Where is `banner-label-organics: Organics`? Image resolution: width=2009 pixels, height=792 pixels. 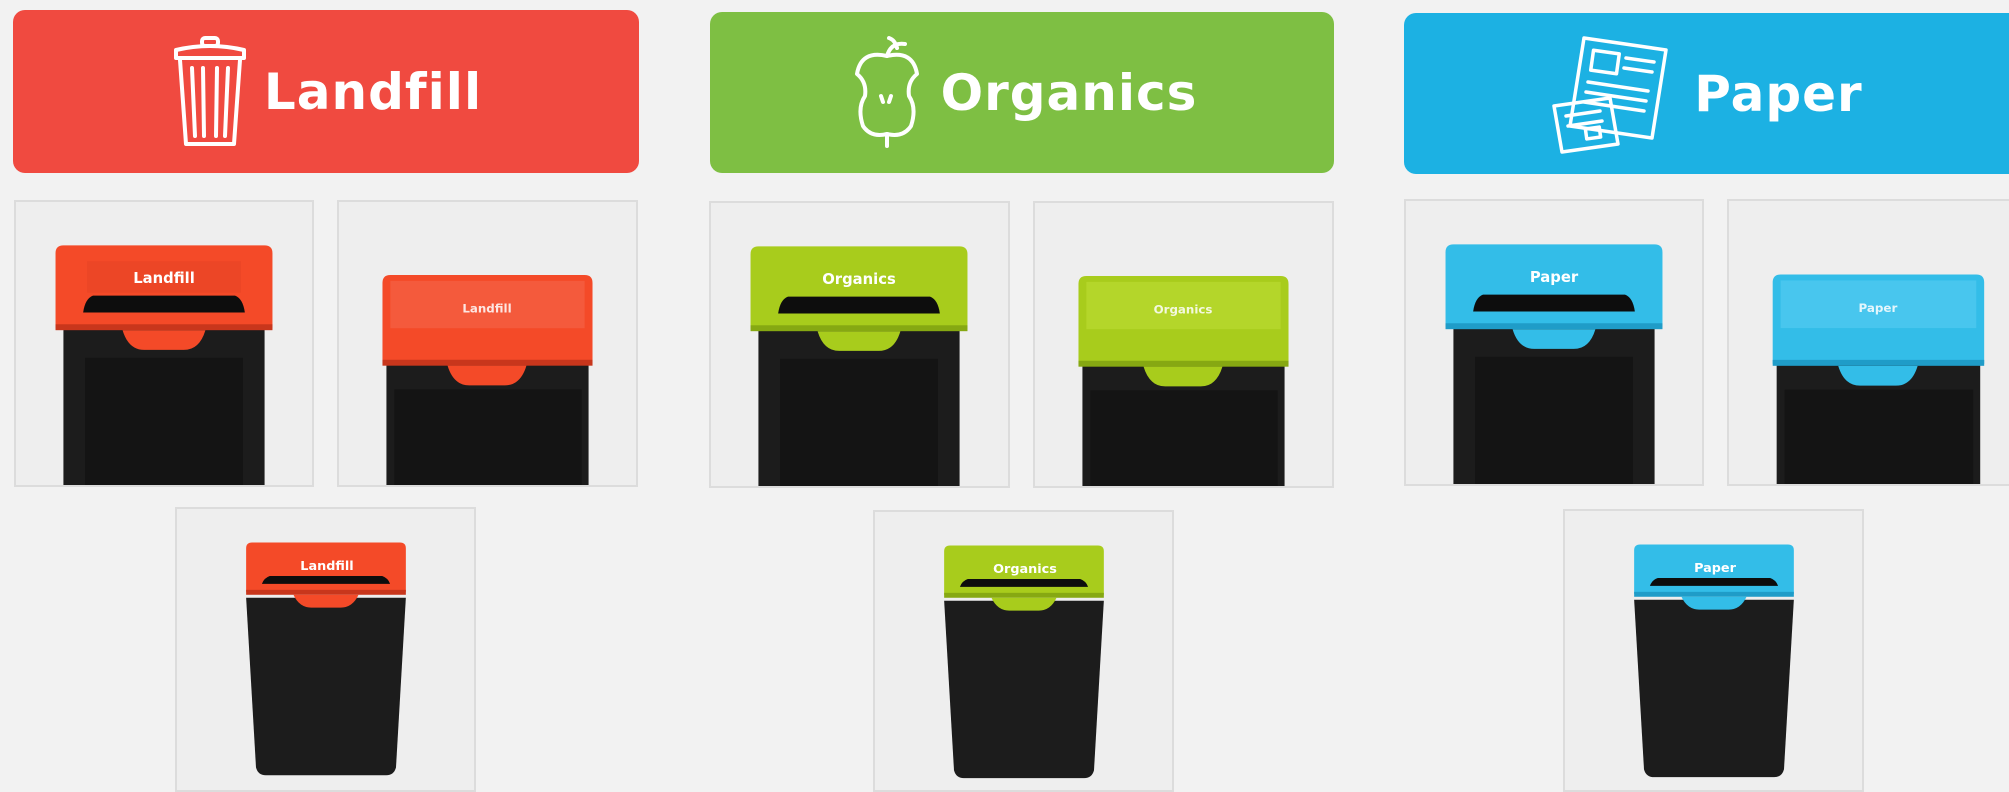 banner-label-organics: Organics is located at coordinates (1069, 92).